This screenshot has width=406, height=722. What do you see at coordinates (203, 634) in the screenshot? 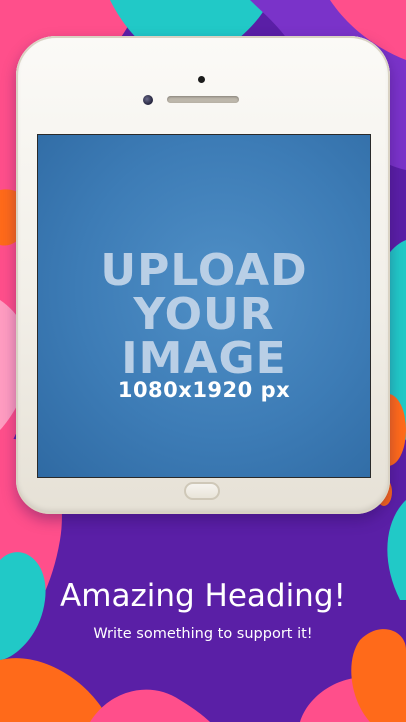
I see `support-subheading: Write something to support it!` at bounding box center [203, 634].